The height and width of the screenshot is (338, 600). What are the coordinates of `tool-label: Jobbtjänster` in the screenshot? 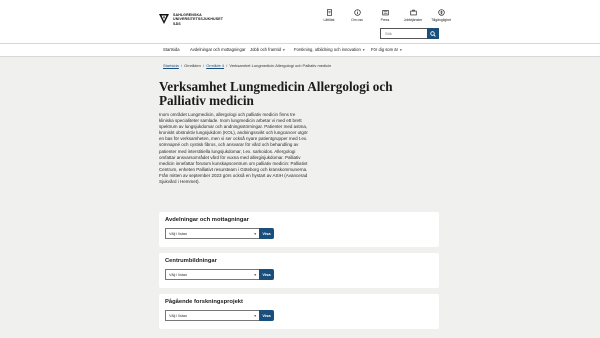 It's located at (413, 20).